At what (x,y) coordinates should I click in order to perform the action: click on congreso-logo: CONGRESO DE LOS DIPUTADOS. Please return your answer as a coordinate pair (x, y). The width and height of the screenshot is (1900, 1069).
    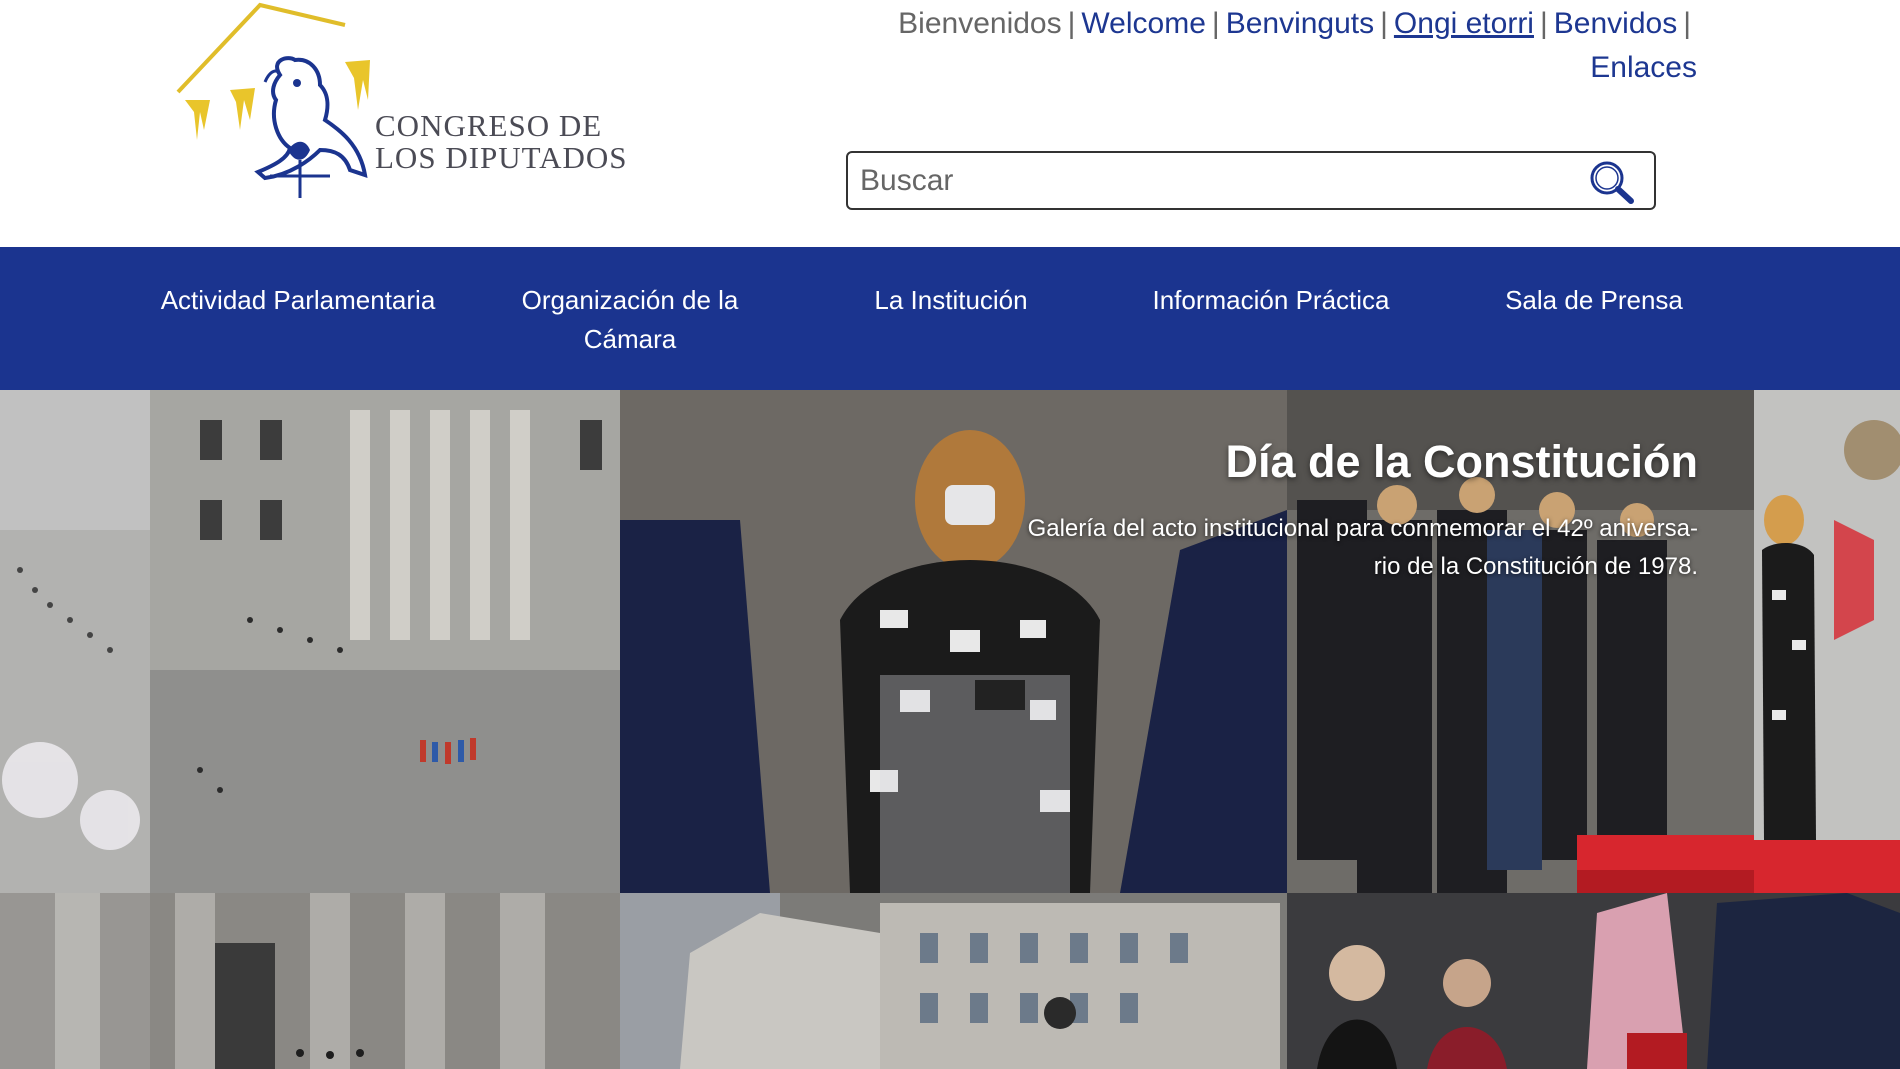
    Looking at the image, I should click on (410, 102).